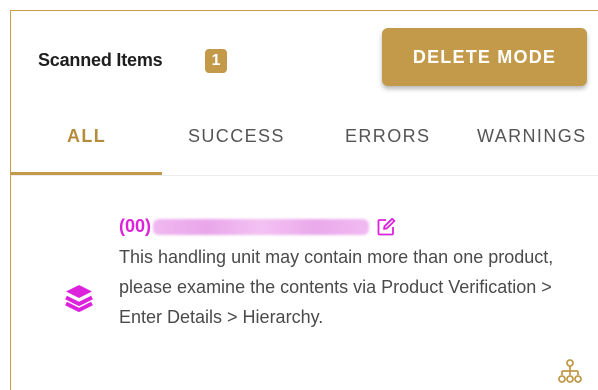 This screenshot has height=390, width=598. Describe the element at coordinates (86, 136) in the screenshot. I see `tab-all: ALL` at that location.